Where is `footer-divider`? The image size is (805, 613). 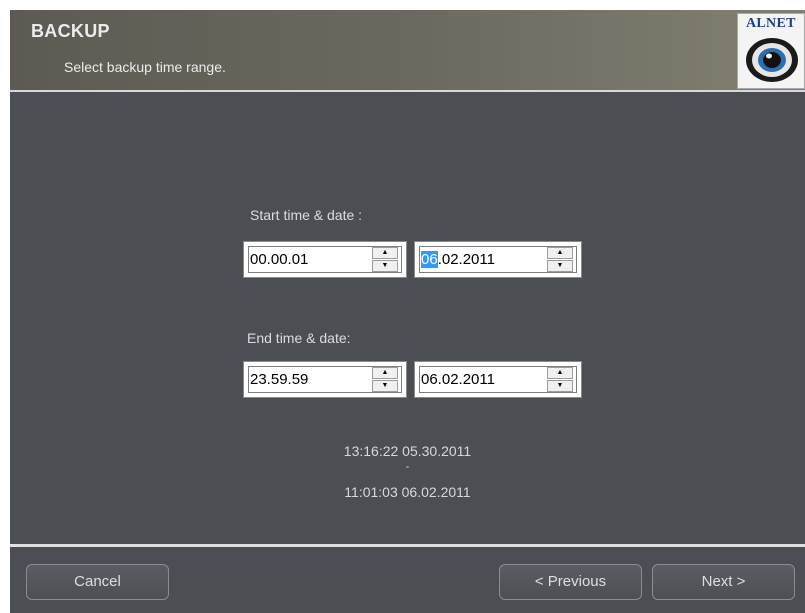 footer-divider is located at coordinates (407, 545).